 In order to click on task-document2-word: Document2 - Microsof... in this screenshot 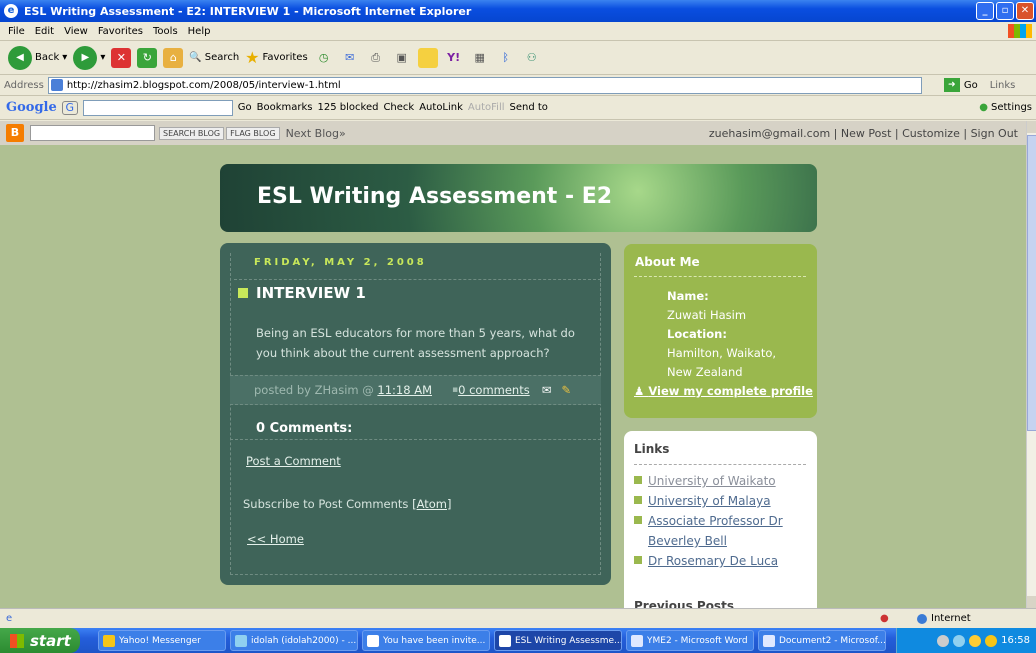, I will do `click(822, 640)`.